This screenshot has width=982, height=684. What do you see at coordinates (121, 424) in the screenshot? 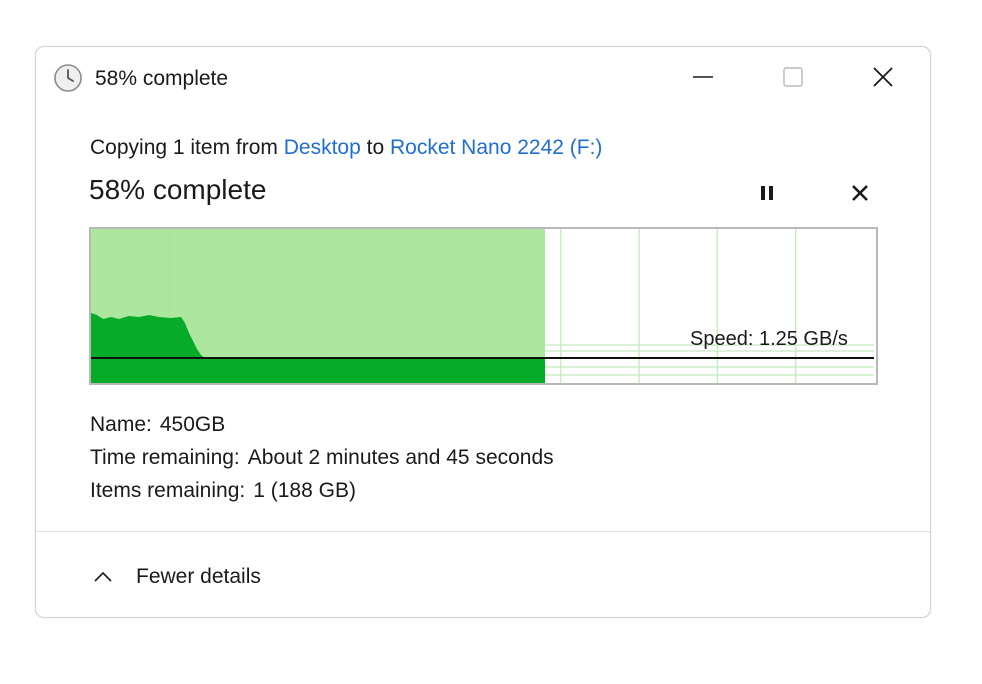
I see `name-label: Name:` at bounding box center [121, 424].